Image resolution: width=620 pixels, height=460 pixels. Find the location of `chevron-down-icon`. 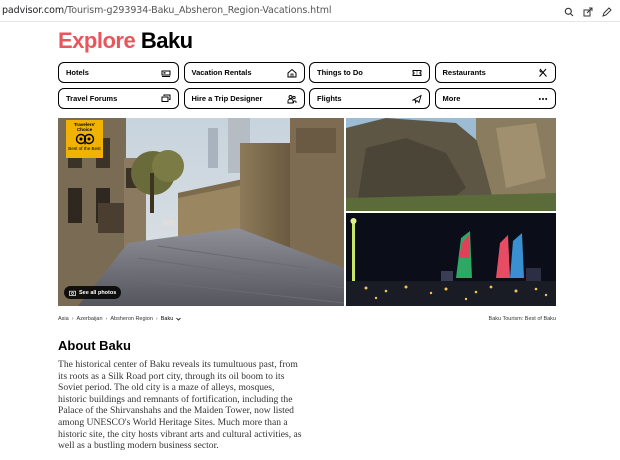

chevron-down-icon is located at coordinates (179, 319).